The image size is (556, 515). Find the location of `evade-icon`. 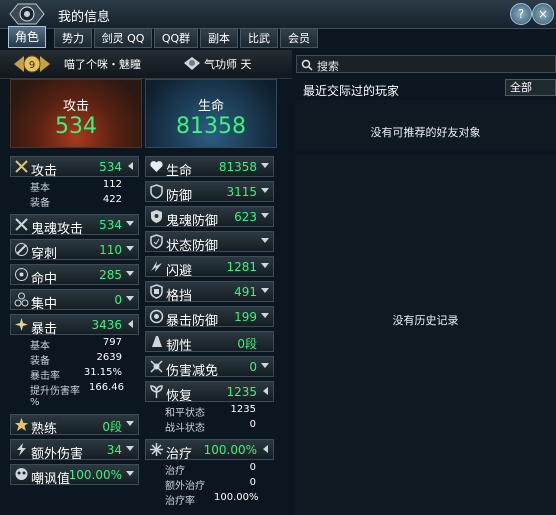

evade-icon is located at coordinates (156, 266).